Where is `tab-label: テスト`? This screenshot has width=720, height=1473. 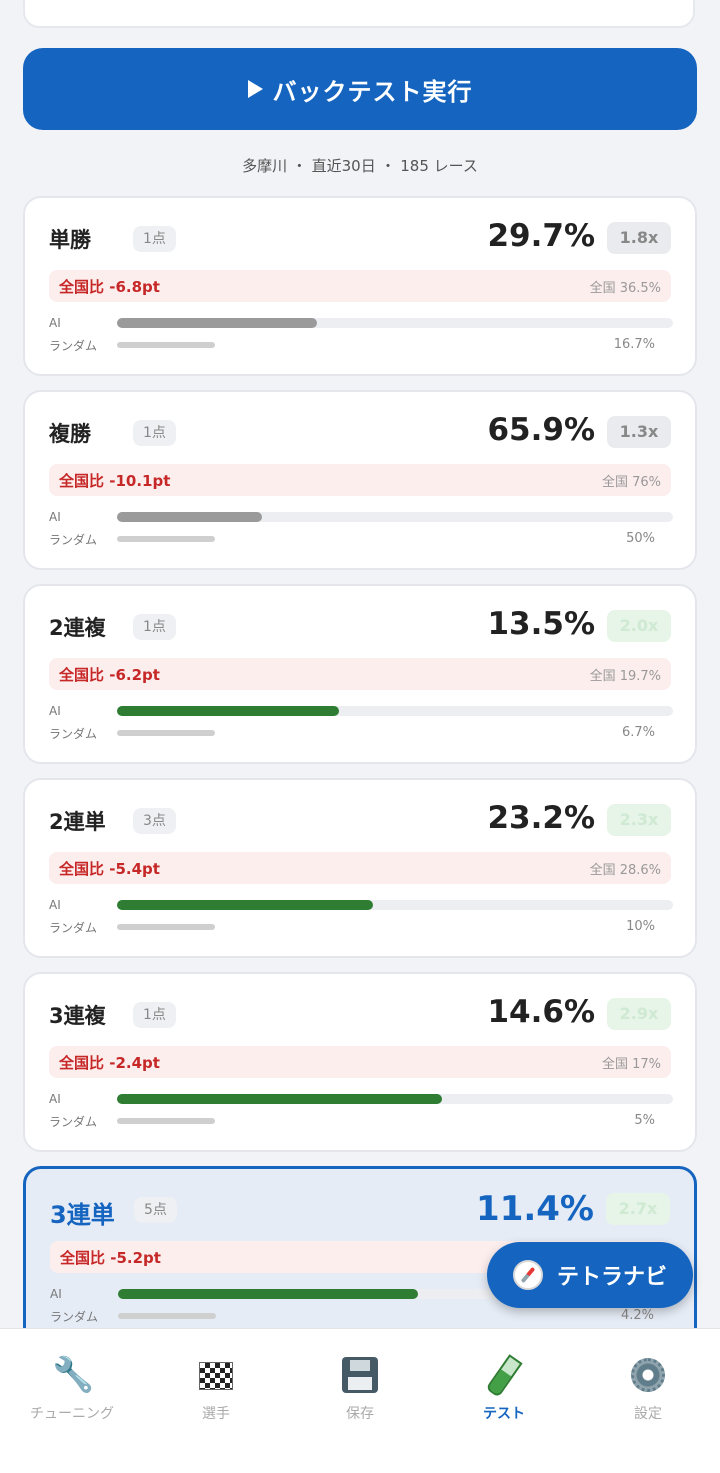 tab-label: テスト is located at coordinates (504, 1414).